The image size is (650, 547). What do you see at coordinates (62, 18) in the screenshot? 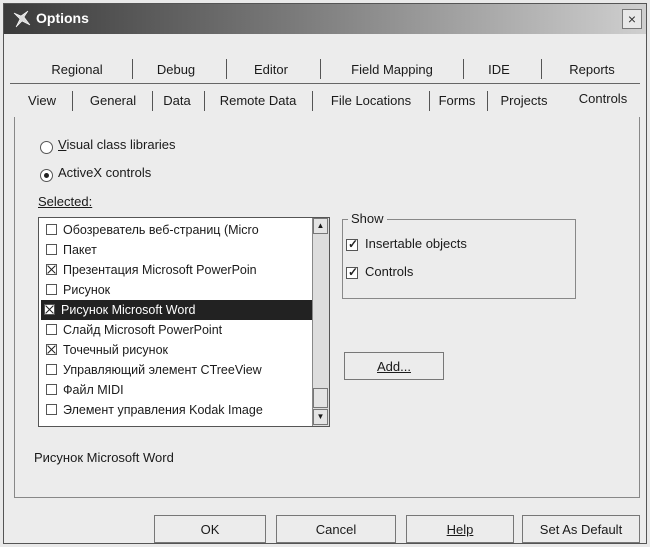
I see `window-title: Options` at bounding box center [62, 18].